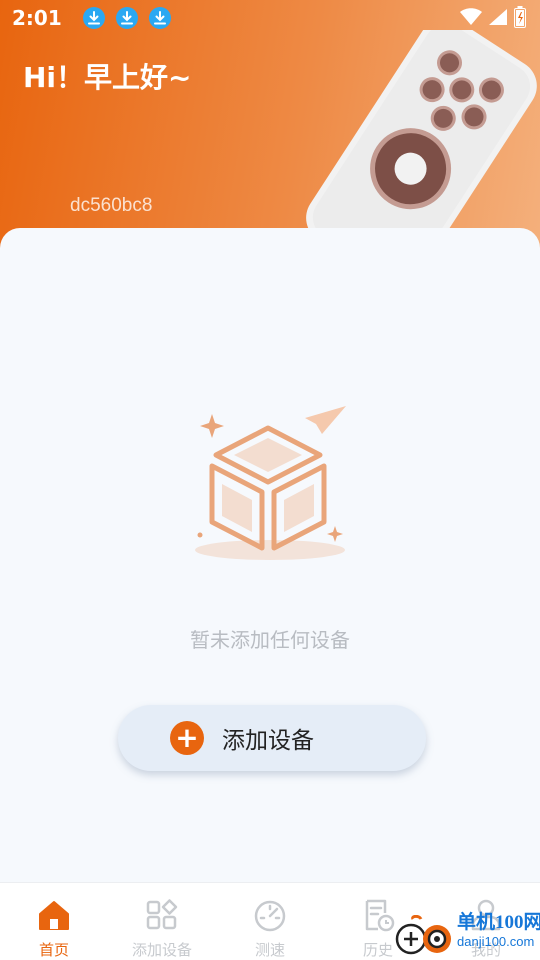 The height and width of the screenshot is (960, 540). What do you see at coordinates (270, 640) in the screenshot?
I see `empty-state-text: 暂未添加任何设备` at bounding box center [270, 640].